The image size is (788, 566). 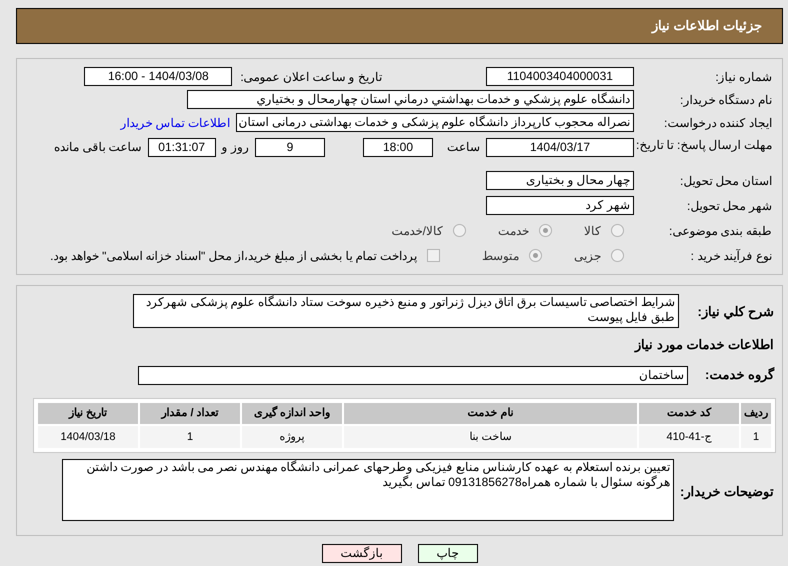 I want to click on field-label: استان محل تحویل:, so click(x=725, y=181).